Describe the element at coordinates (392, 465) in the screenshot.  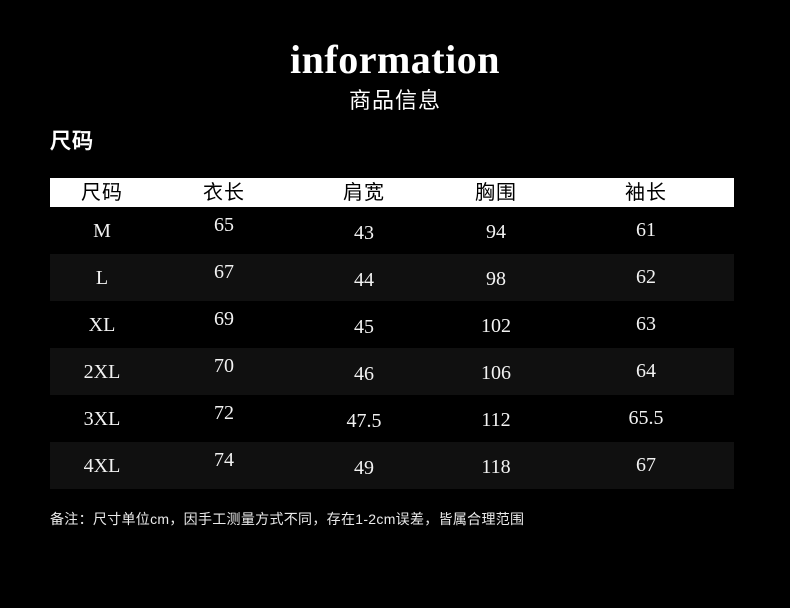
I see `table-row: 4XL 74 49 118 67` at that location.